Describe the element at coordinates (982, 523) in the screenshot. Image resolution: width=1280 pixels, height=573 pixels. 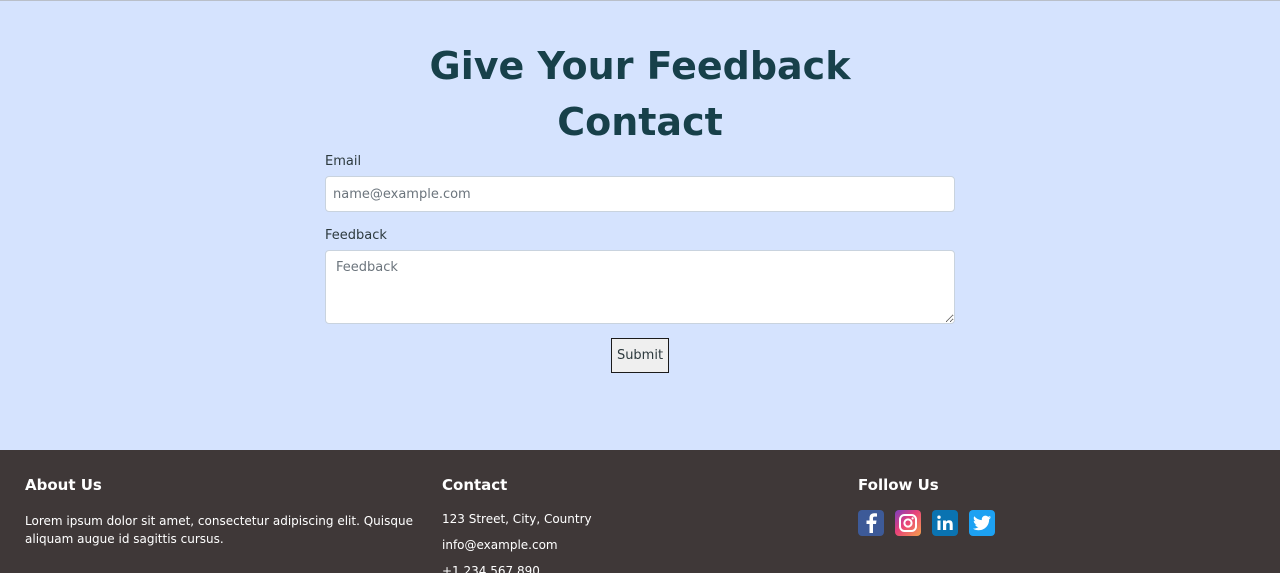
I see `twitter-icon` at that location.